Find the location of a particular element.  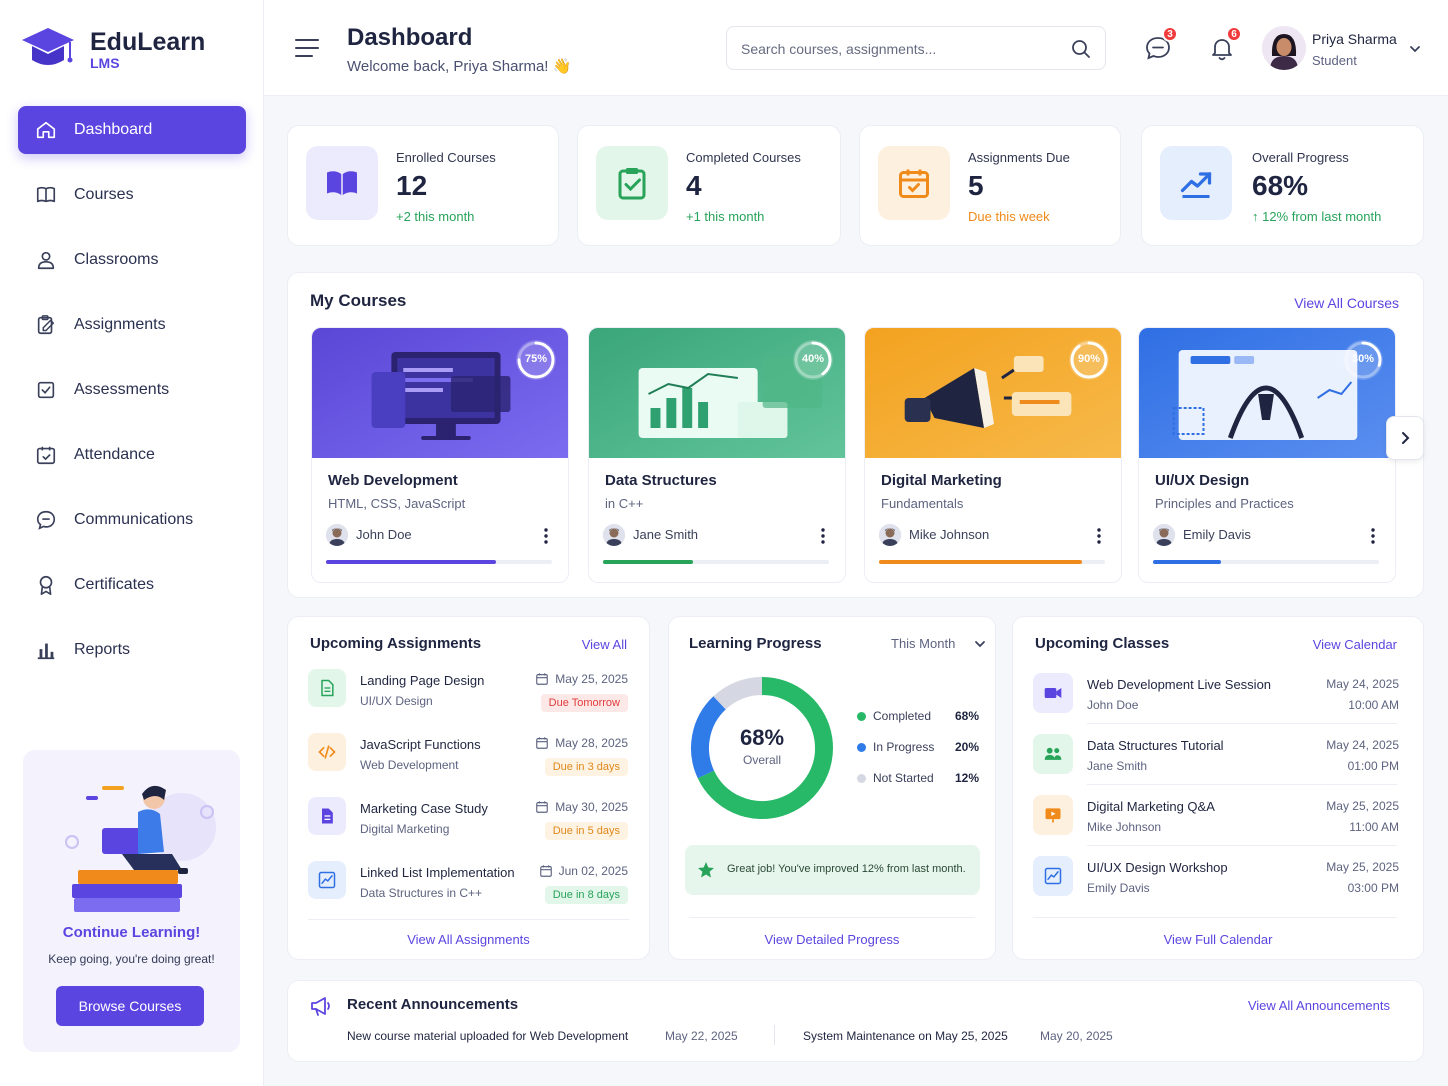

course-progress-label: 90% is located at coordinates (1089, 359).